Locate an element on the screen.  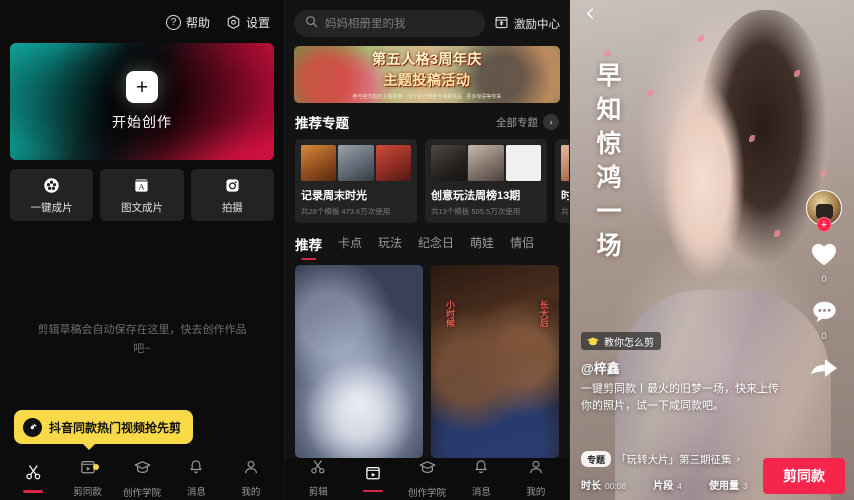
film-reel-icon is located at coordinates (51, 185).